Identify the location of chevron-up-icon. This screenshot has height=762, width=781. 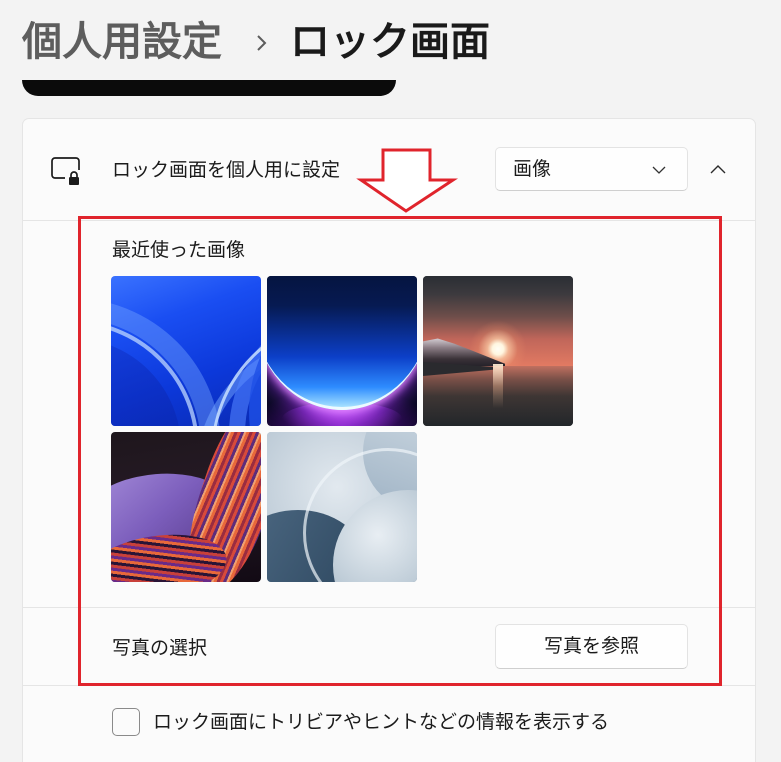
(718, 169).